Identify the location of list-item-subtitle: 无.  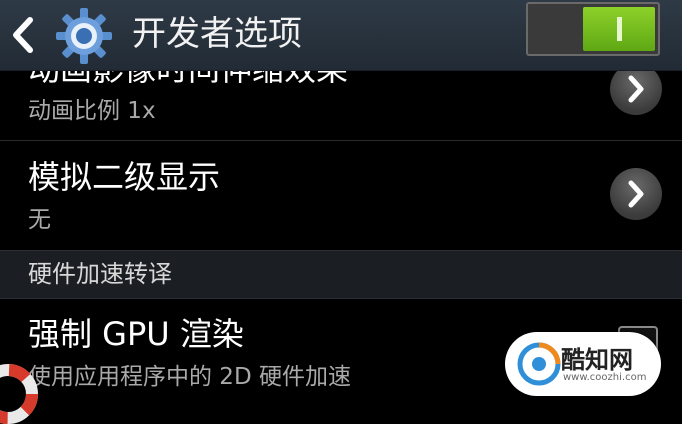
(39, 220).